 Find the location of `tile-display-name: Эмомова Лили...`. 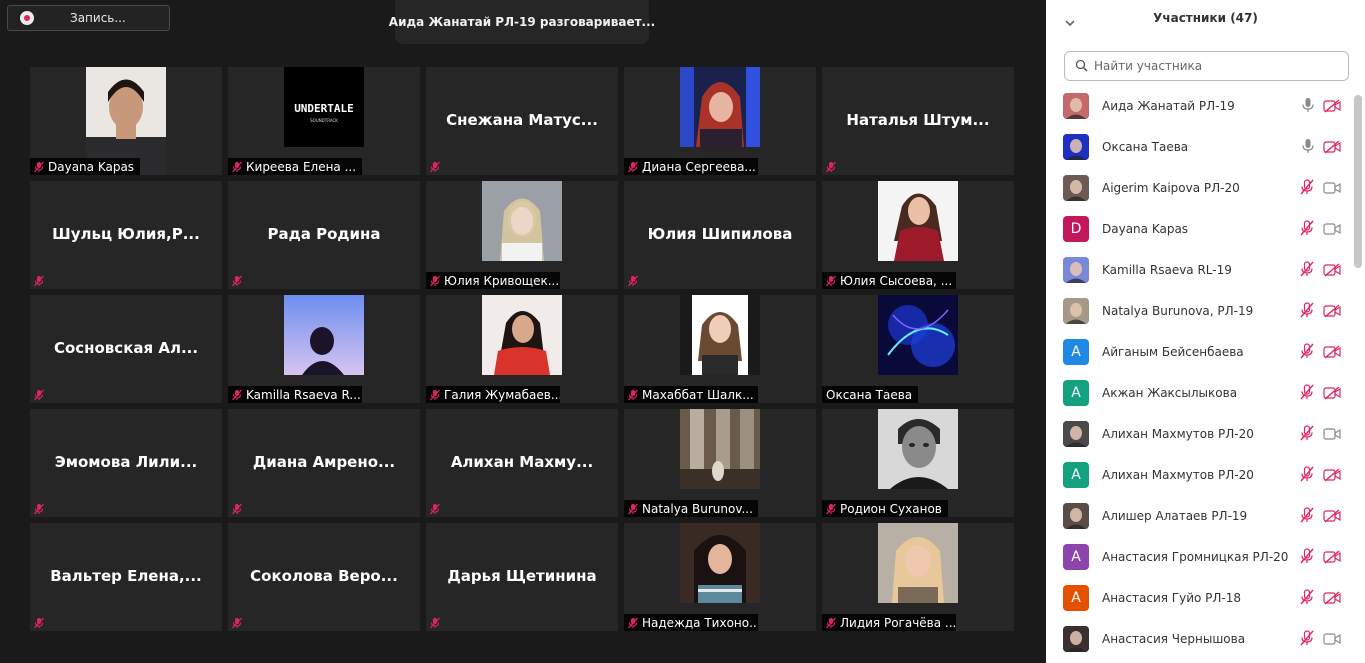

tile-display-name: Эмомова Лили... is located at coordinates (126, 462).